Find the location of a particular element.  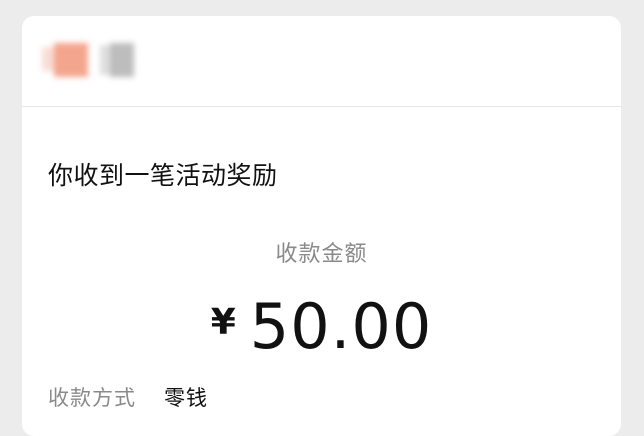

notice-title: 你收到一笔活动奖励 is located at coordinates (163, 175).